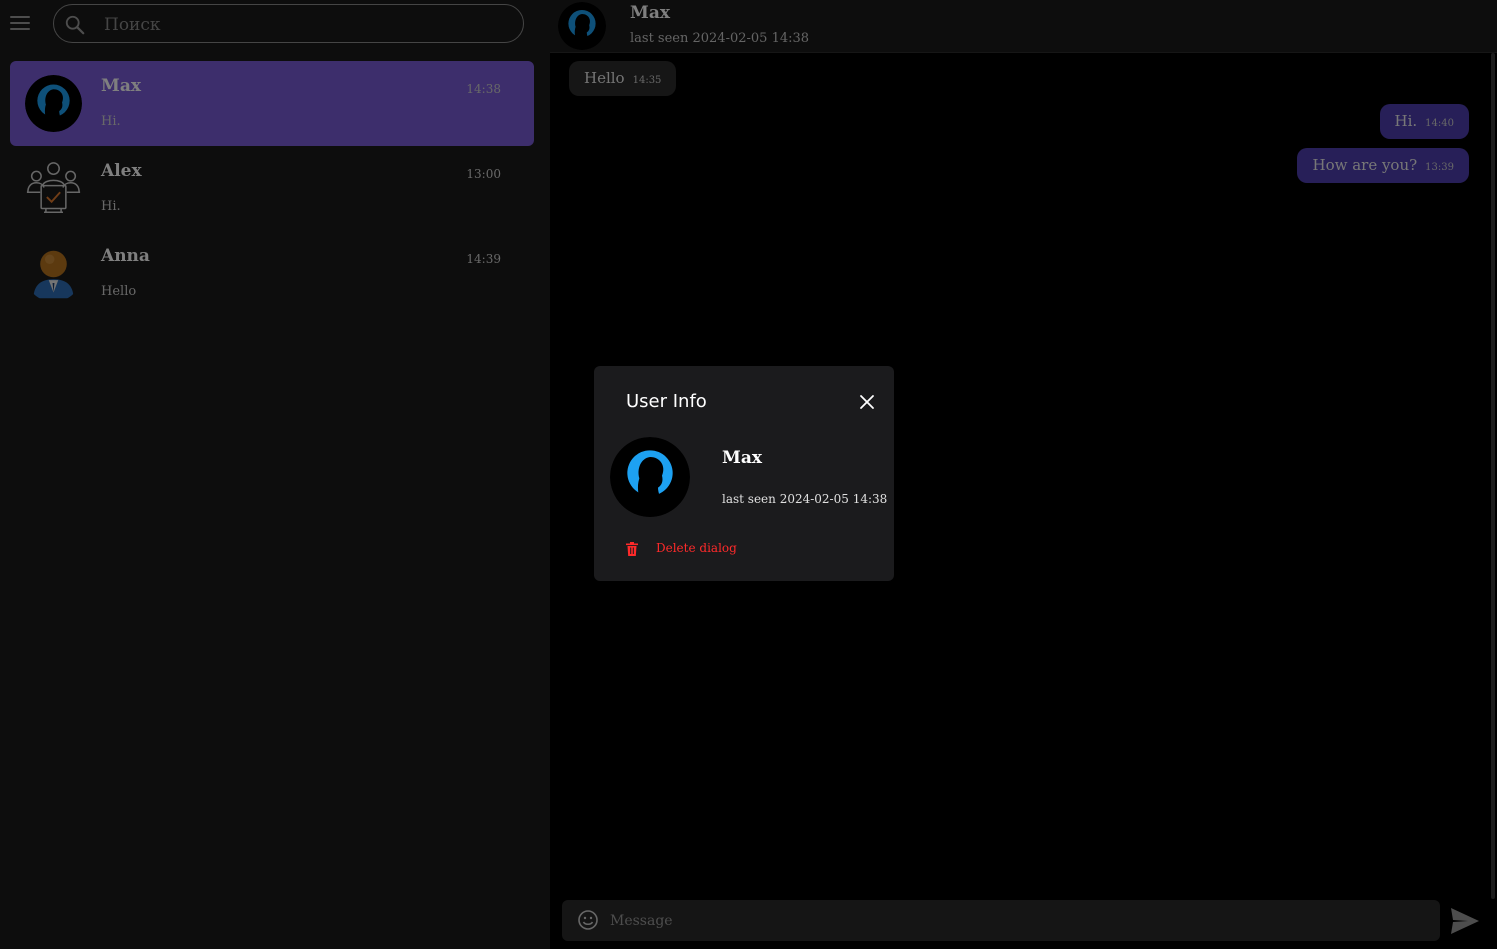  I want to click on silhouette-avatar-icon, so click(650, 477).